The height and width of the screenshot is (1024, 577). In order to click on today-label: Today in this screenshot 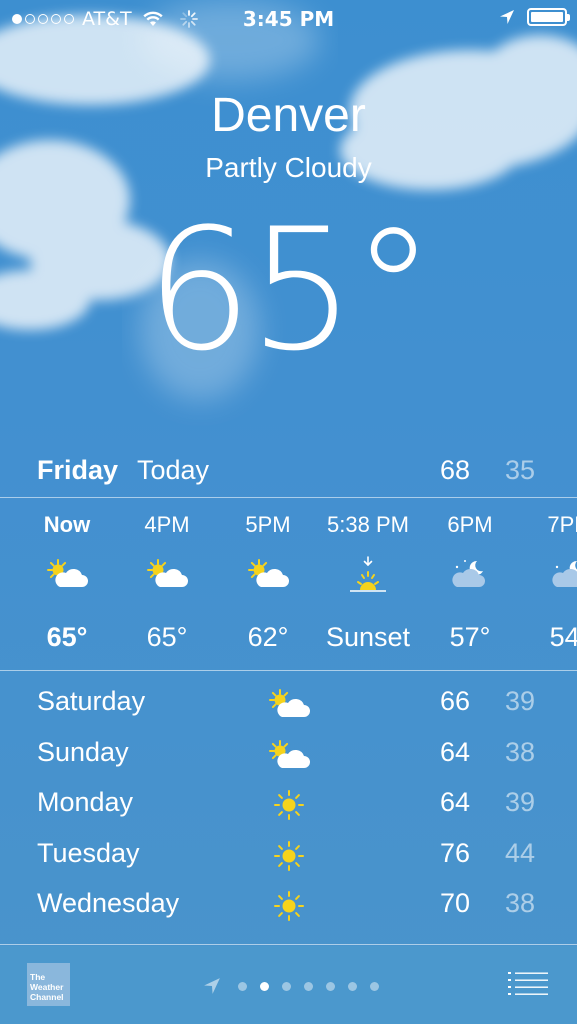, I will do `click(173, 470)`.